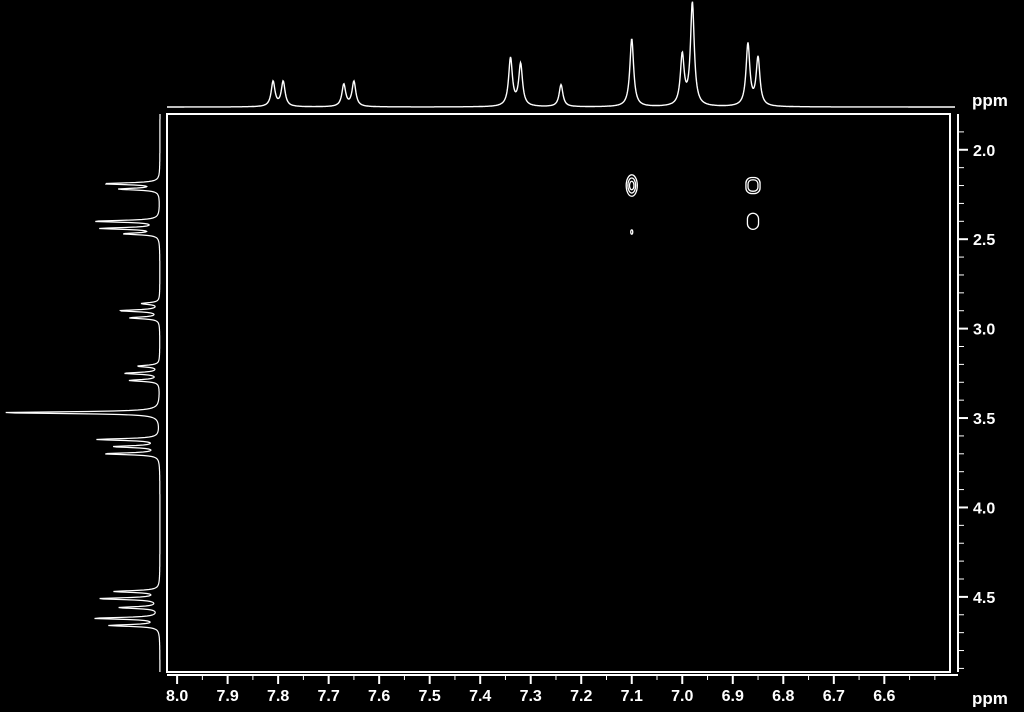  What do you see at coordinates (693, 204) in the screenshot?
I see `contour-plot` at bounding box center [693, 204].